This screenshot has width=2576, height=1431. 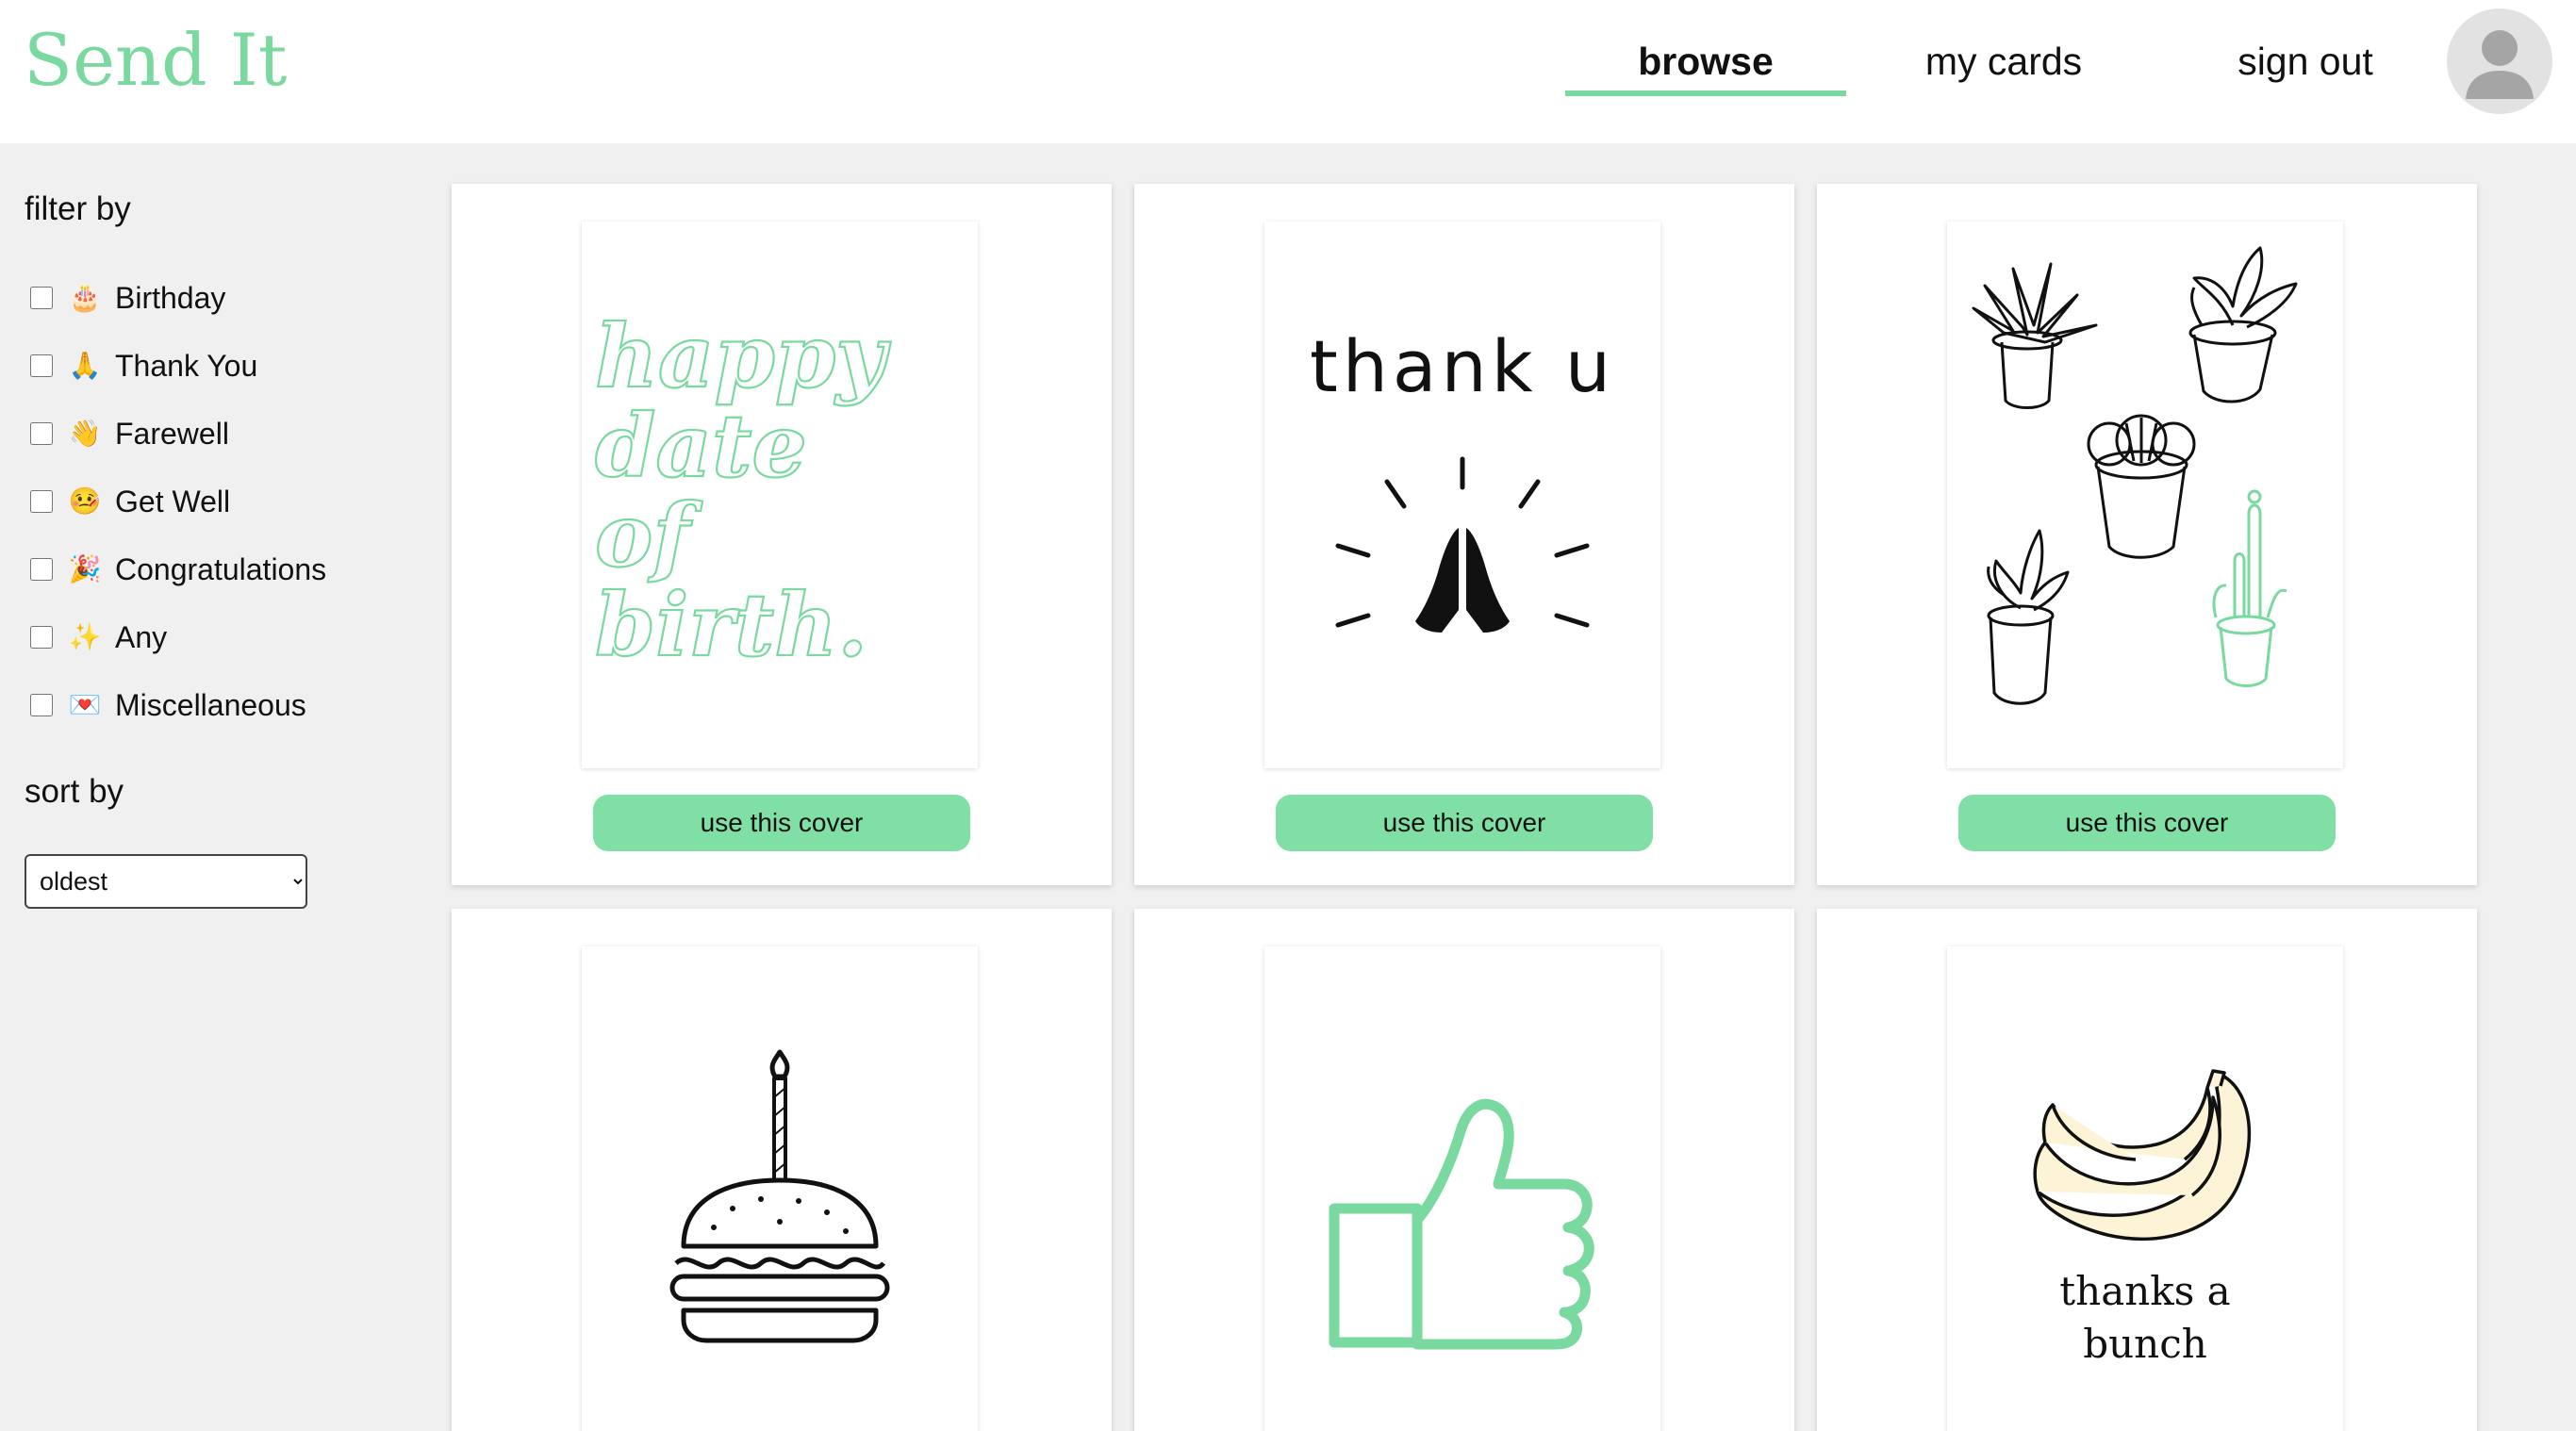 I want to click on filter-get-well: 🤒 Get Well, so click(x=209, y=501).